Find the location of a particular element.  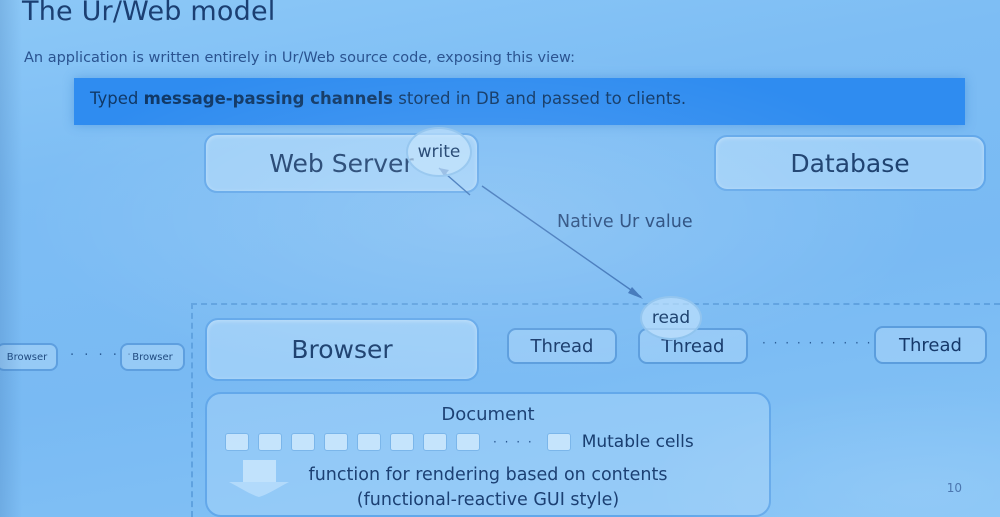

node-database: Database is located at coordinates (850, 163).